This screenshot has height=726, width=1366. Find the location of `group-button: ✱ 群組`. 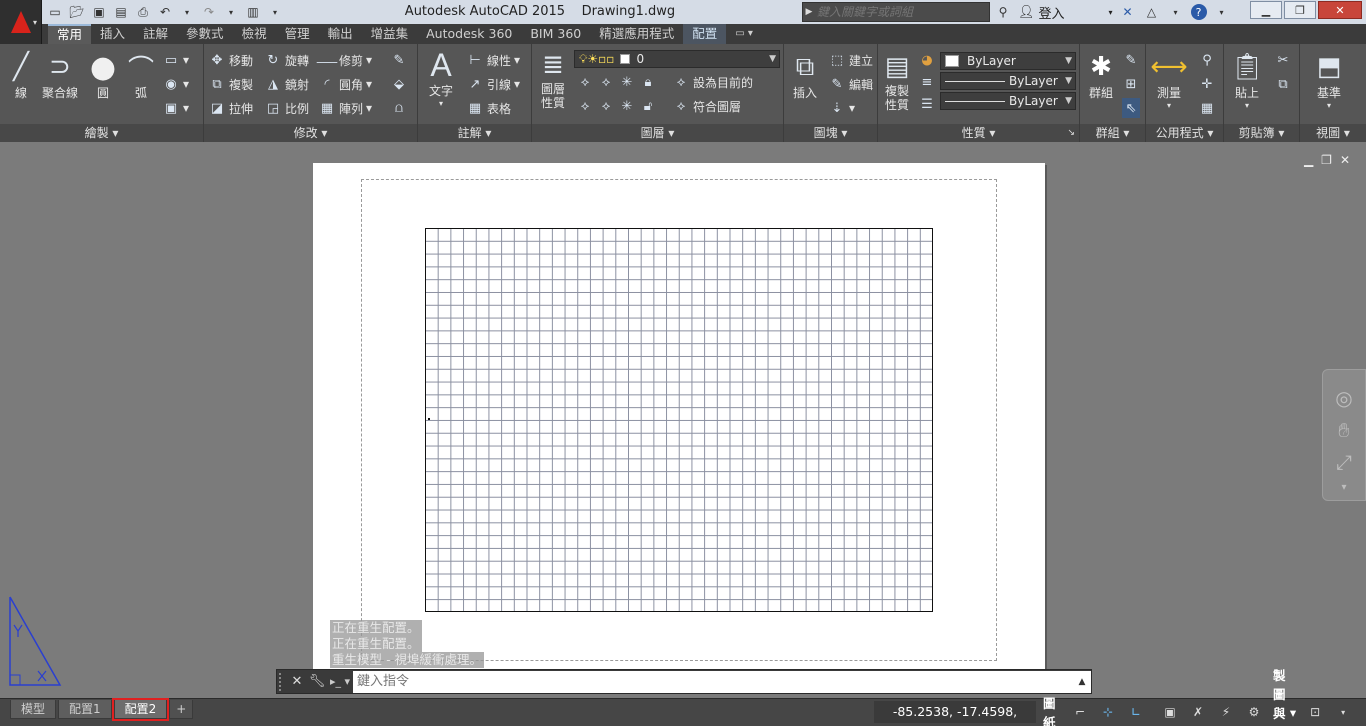

group-button: ✱ 群組 is located at coordinates (1101, 75).